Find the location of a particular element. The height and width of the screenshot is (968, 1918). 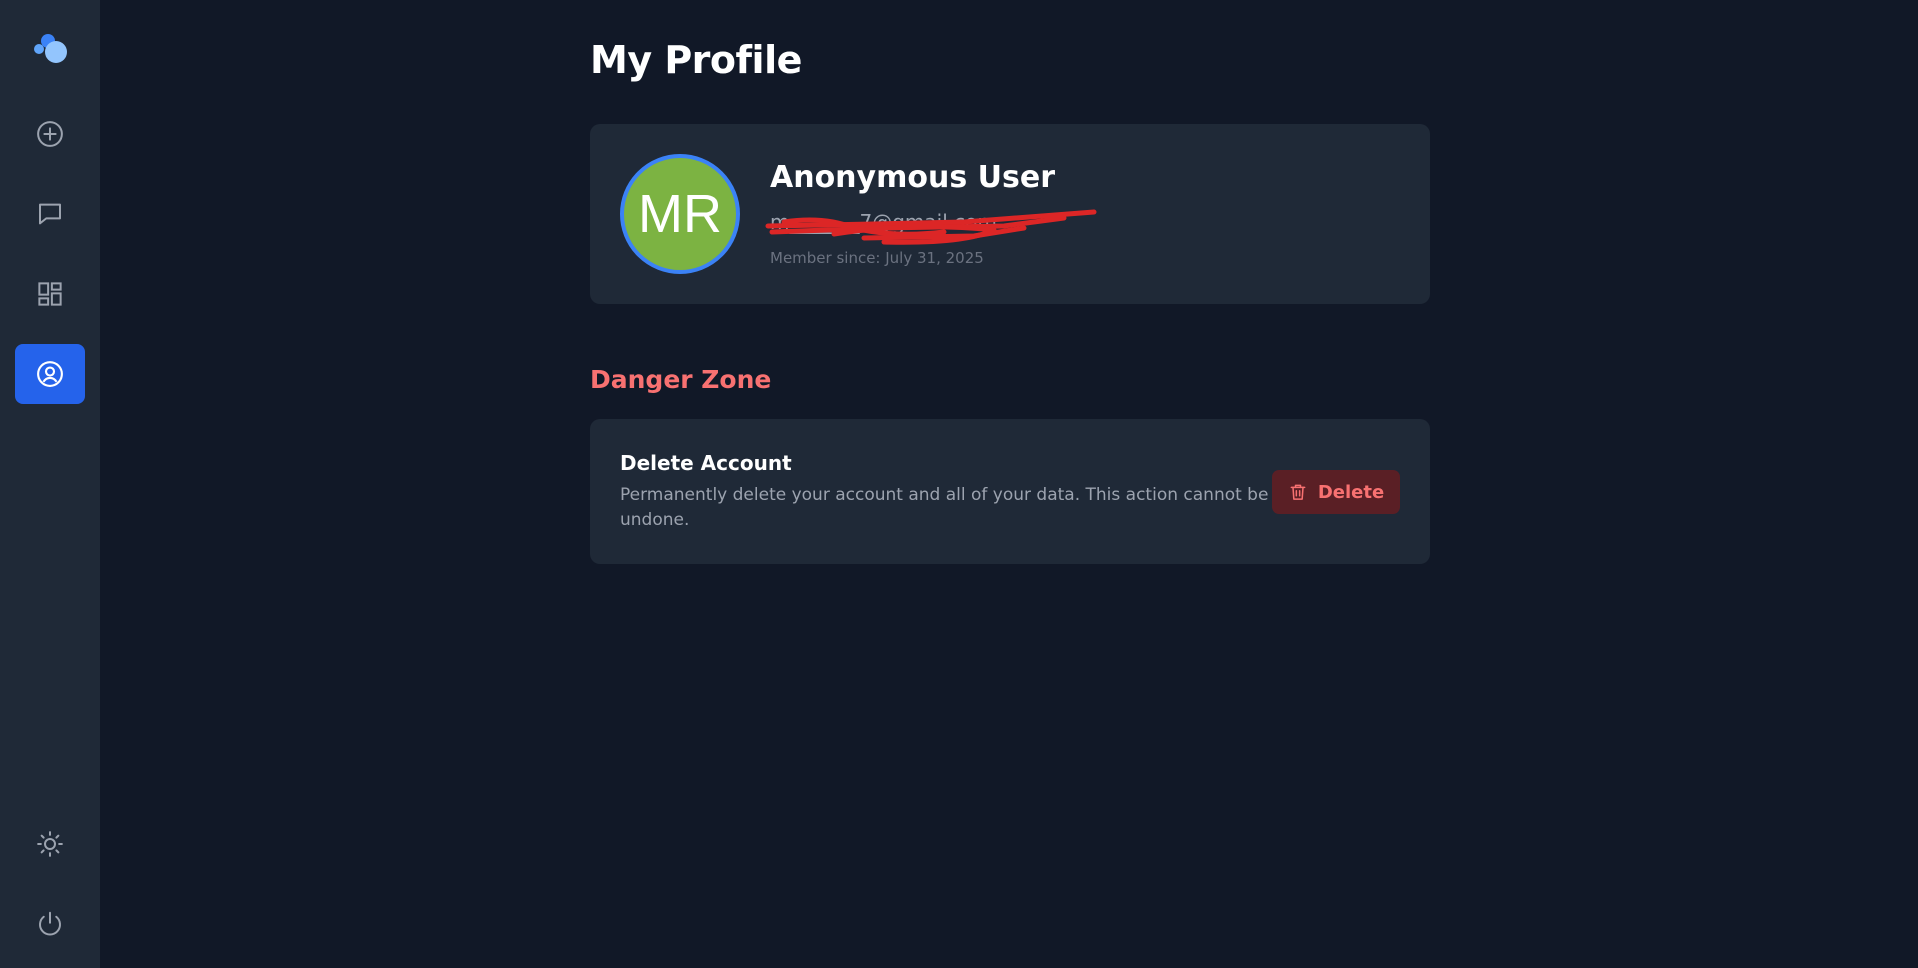

page-title: My Profile is located at coordinates (696, 60).